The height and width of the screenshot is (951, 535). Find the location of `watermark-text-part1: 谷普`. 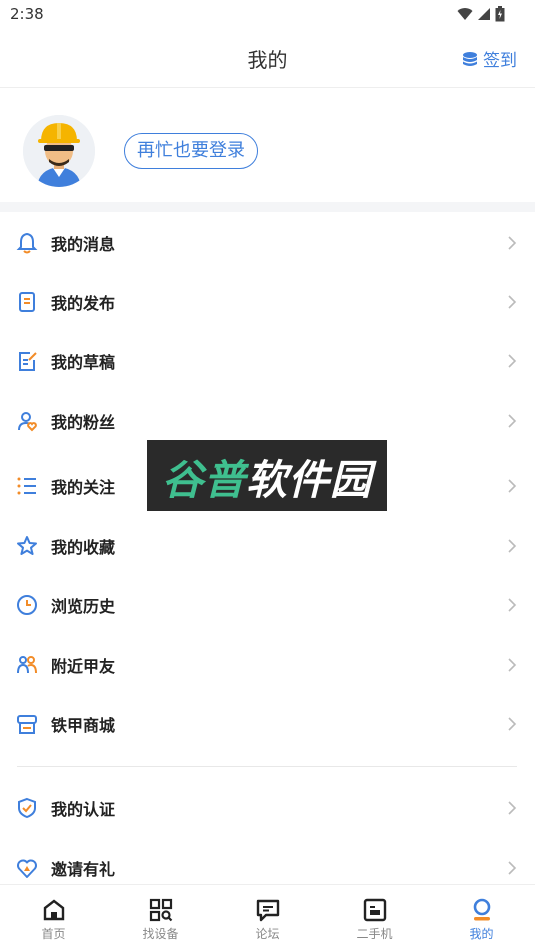

watermark-text-part1: 谷普 is located at coordinates (204, 479).